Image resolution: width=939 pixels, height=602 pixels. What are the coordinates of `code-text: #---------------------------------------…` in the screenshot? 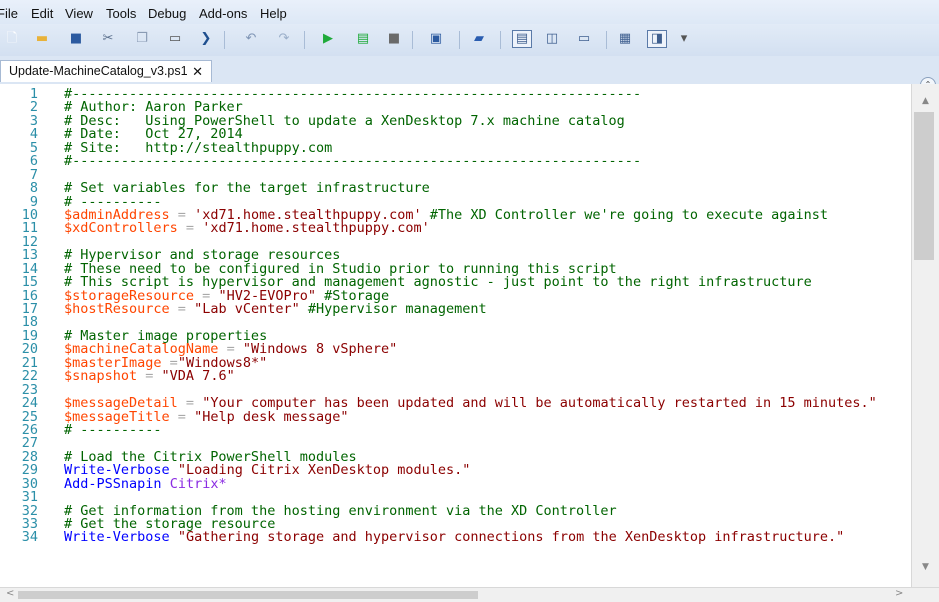 It's located at (353, 161).